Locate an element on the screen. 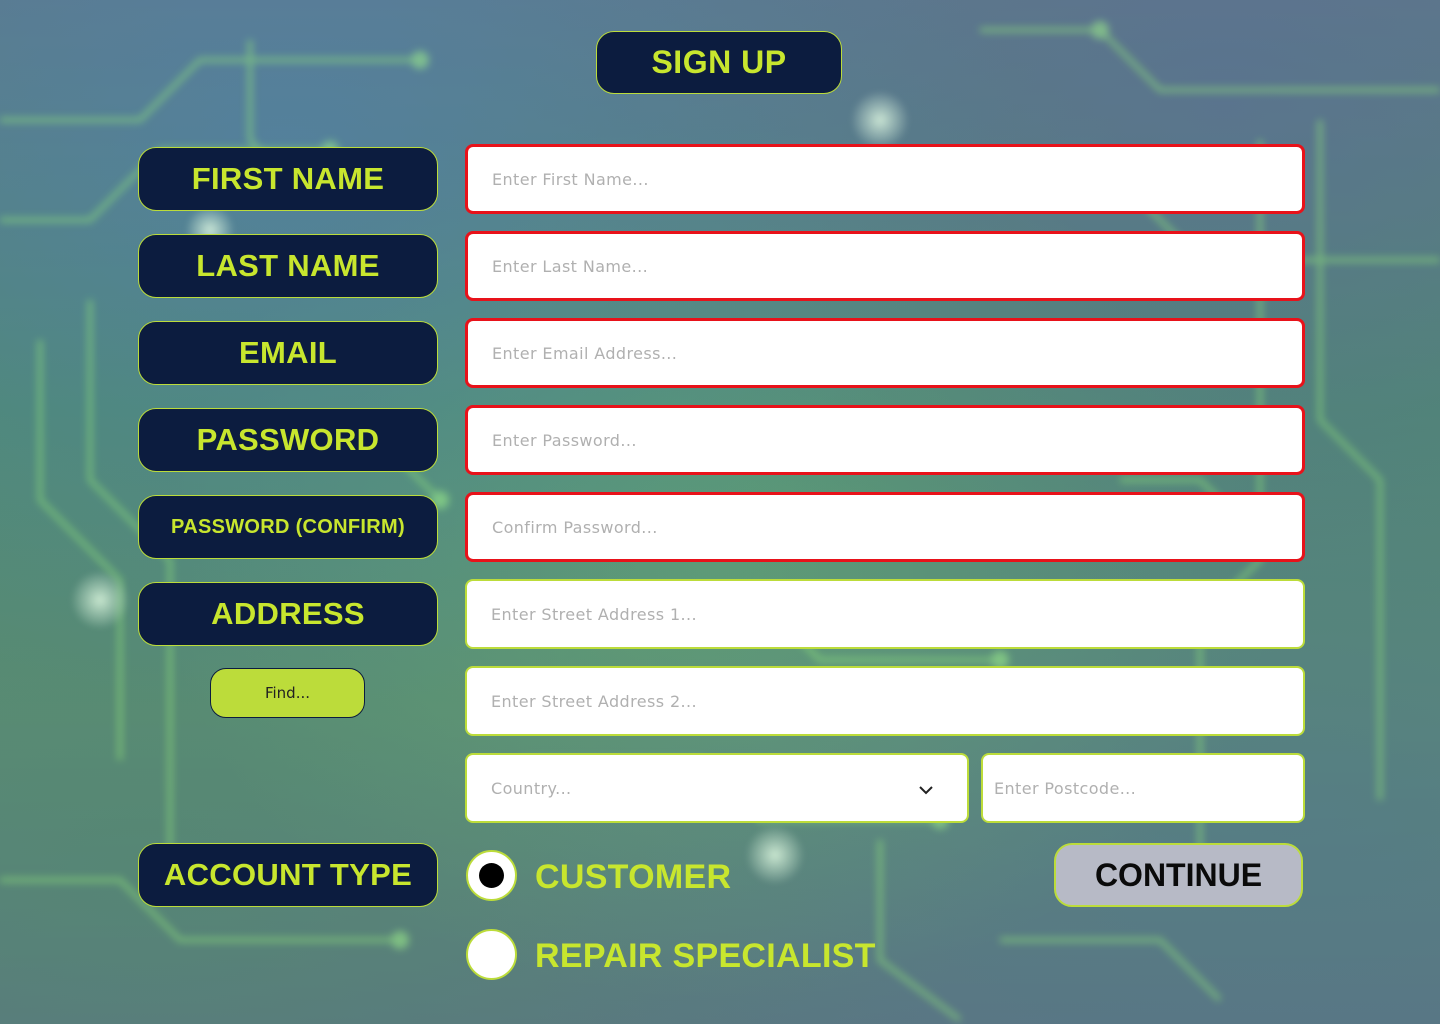  email-field is located at coordinates (885, 353).